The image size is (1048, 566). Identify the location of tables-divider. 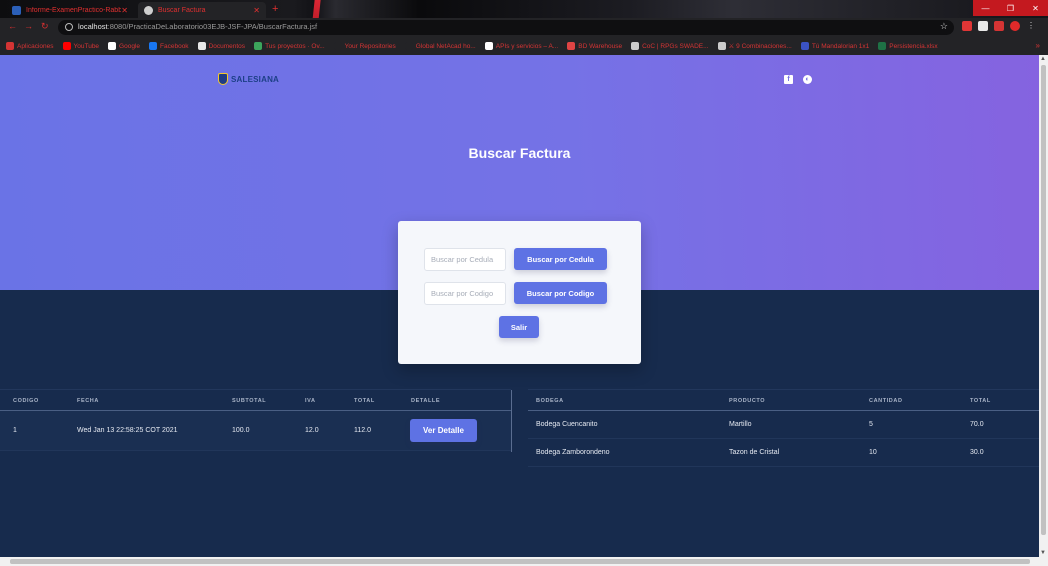
(511, 421).